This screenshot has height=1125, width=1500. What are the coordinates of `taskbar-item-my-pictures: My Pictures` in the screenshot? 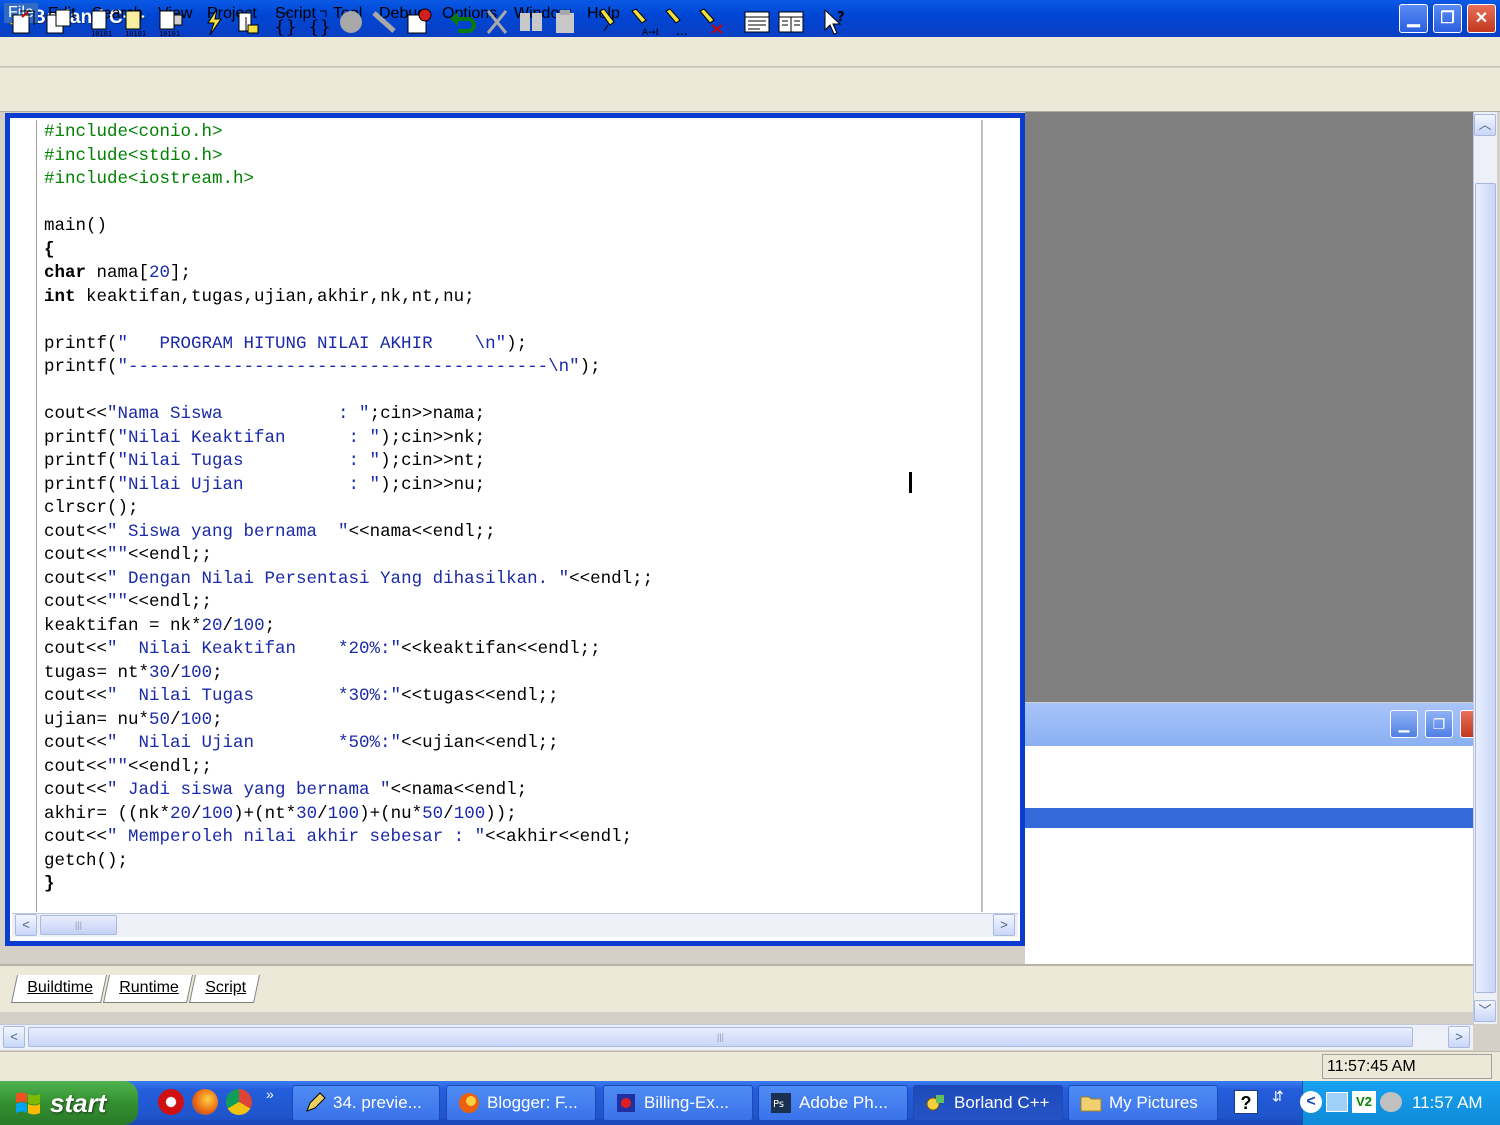 It's located at (1143, 1103).